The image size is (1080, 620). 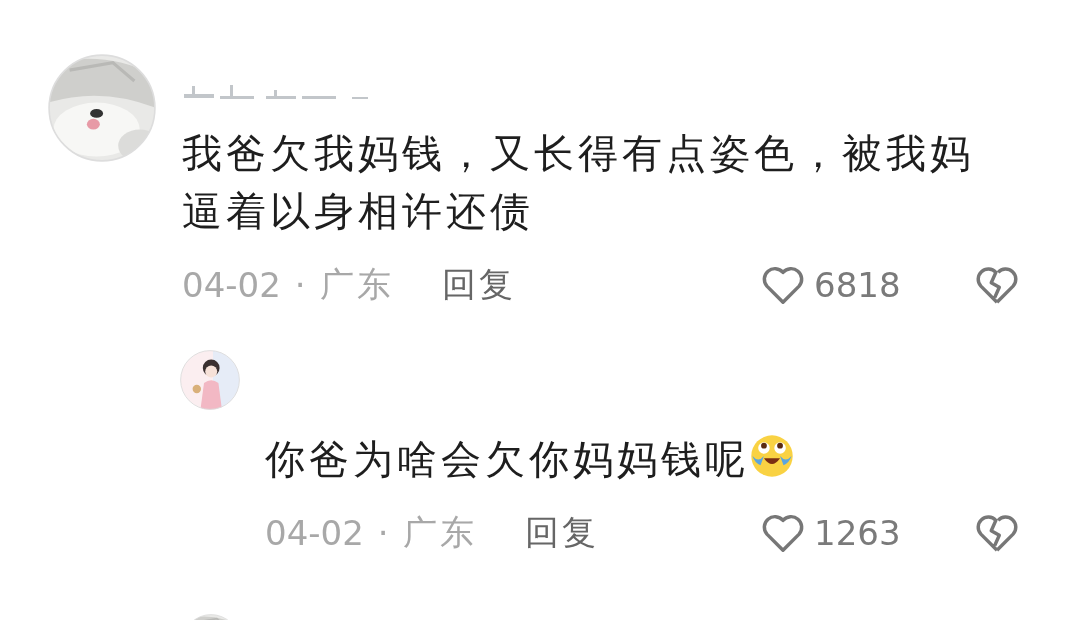 What do you see at coordinates (858, 533) in the screenshot?
I see `like-count: 1263` at bounding box center [858, 533].